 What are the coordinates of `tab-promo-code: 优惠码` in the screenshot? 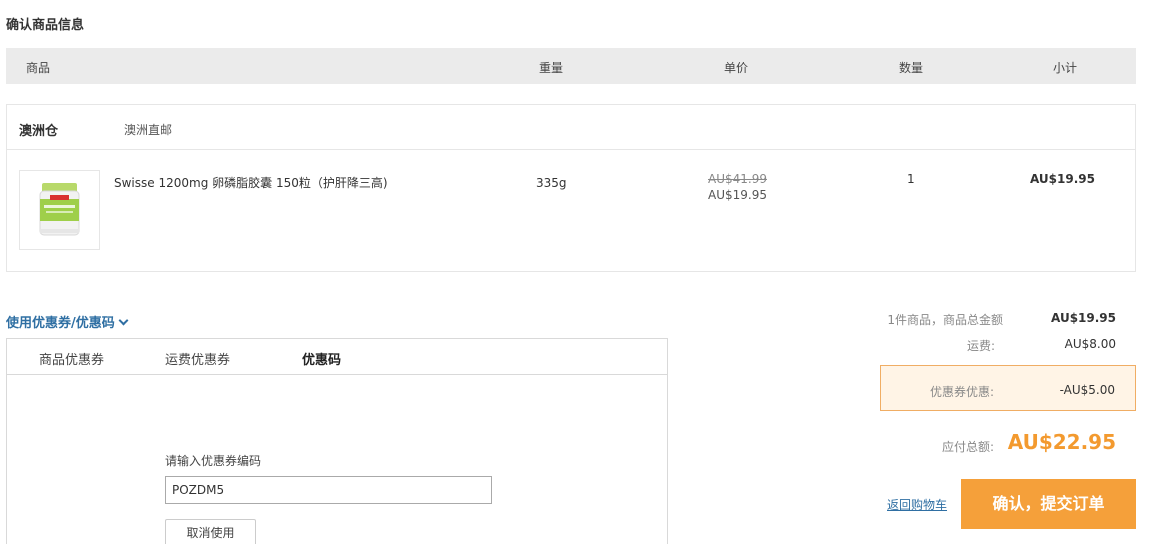 It's located at (321, 358).